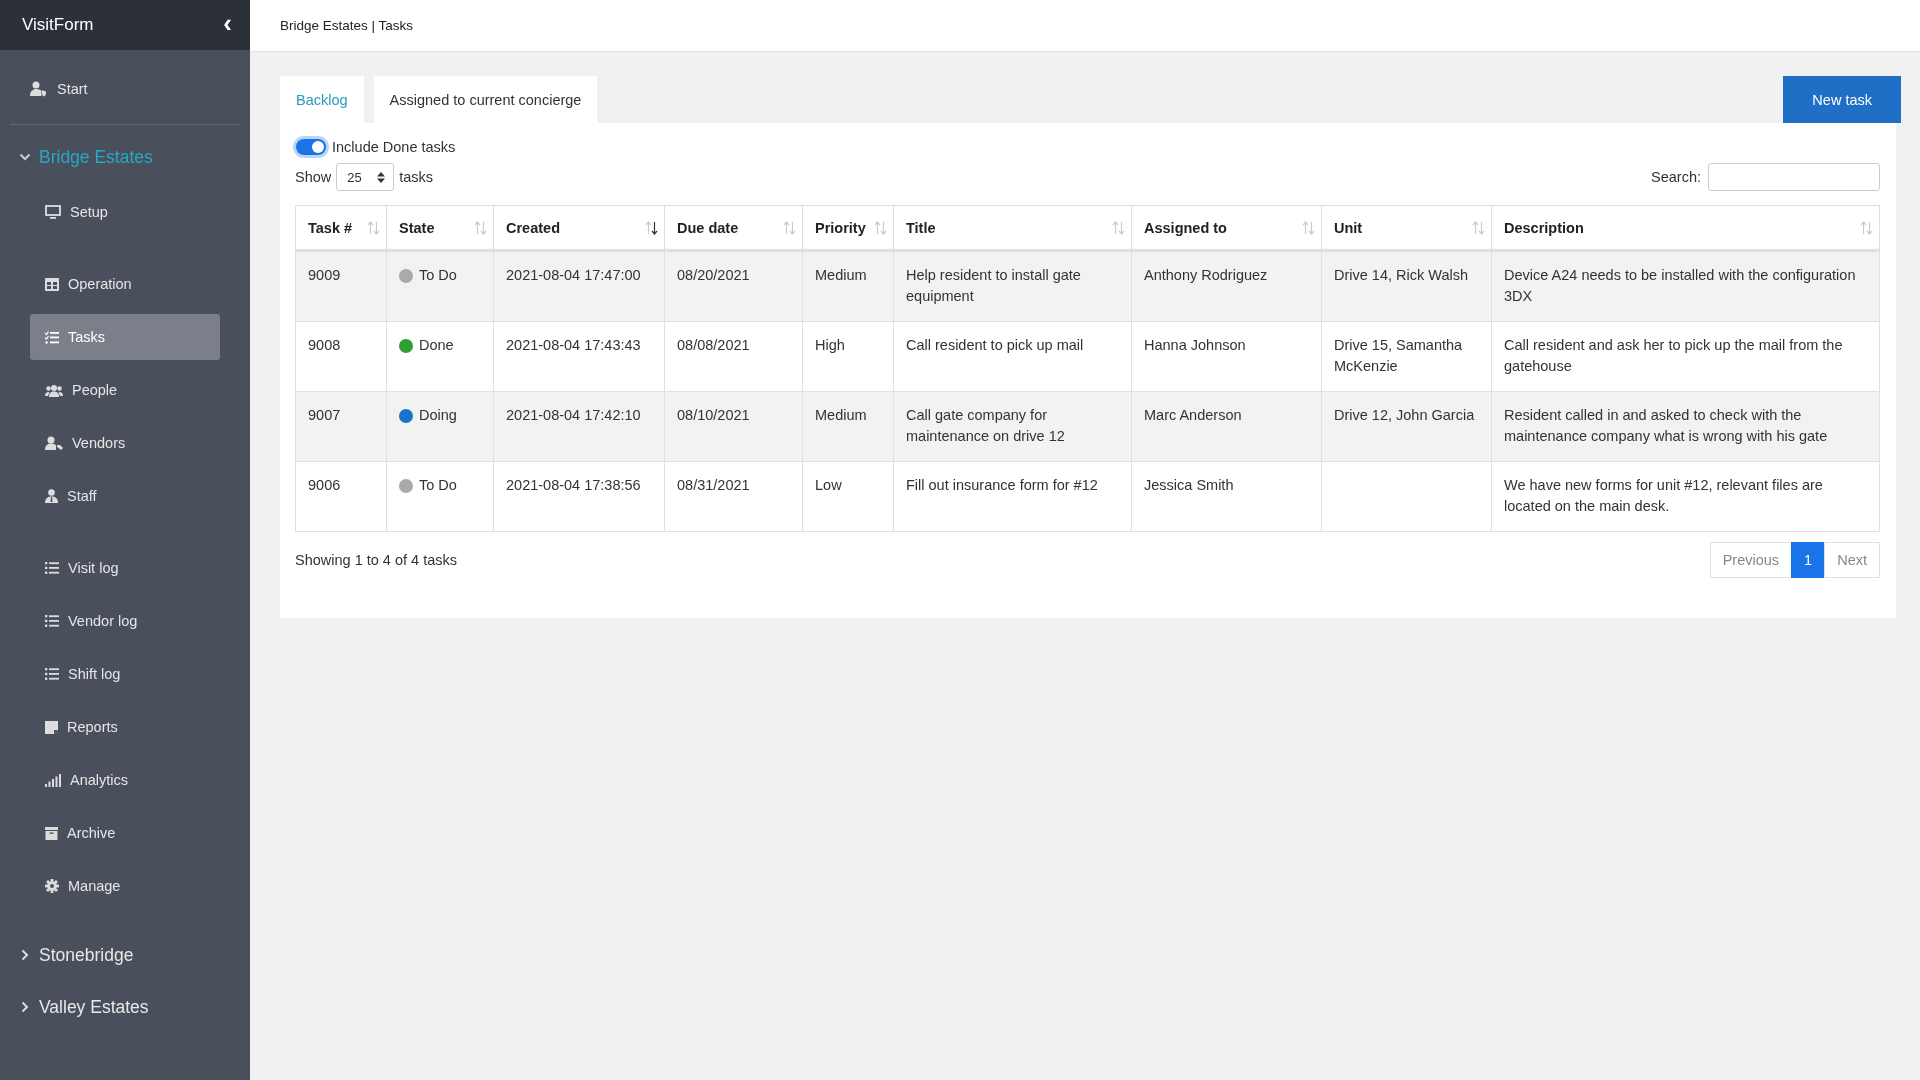 Image resolution: width=1920 pixels, height=1080 pixels. What do you see at coordinates (125, 955) in the screenshot?
I see `sidebar-section: Stonebridge` at bounding box center [125, 955].